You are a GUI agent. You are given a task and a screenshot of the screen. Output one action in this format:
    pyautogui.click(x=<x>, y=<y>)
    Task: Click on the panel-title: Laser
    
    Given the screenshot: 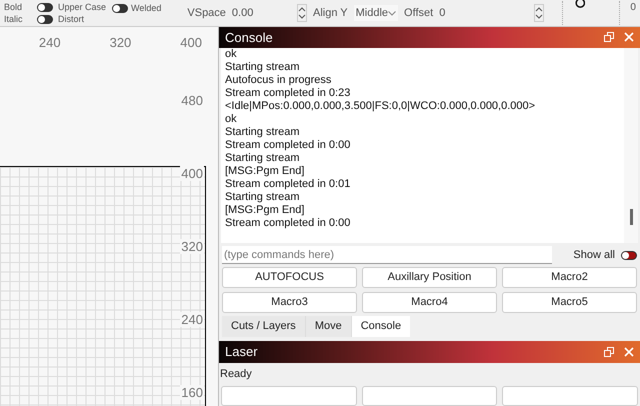 What is the action you would take?
    pyautogui.click(x=242, y=351)
    